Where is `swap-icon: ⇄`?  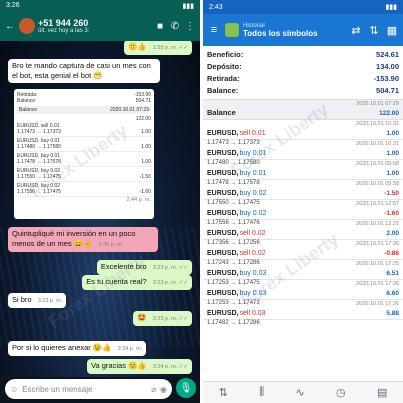
swap-icon: ⇄ is located at coordinates (356, 30).